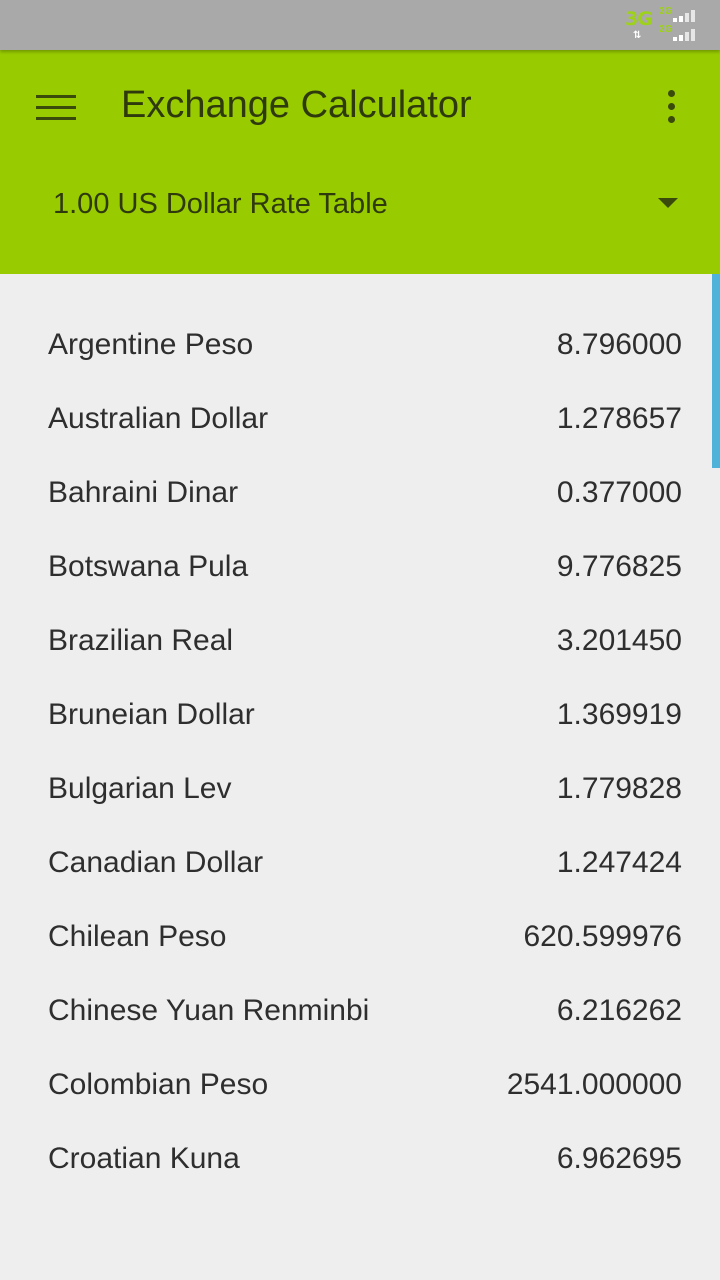 The height and width of the screenshot is (1280, 720). I want to click on data-activity-icon: ⇅, so click(637, 35).